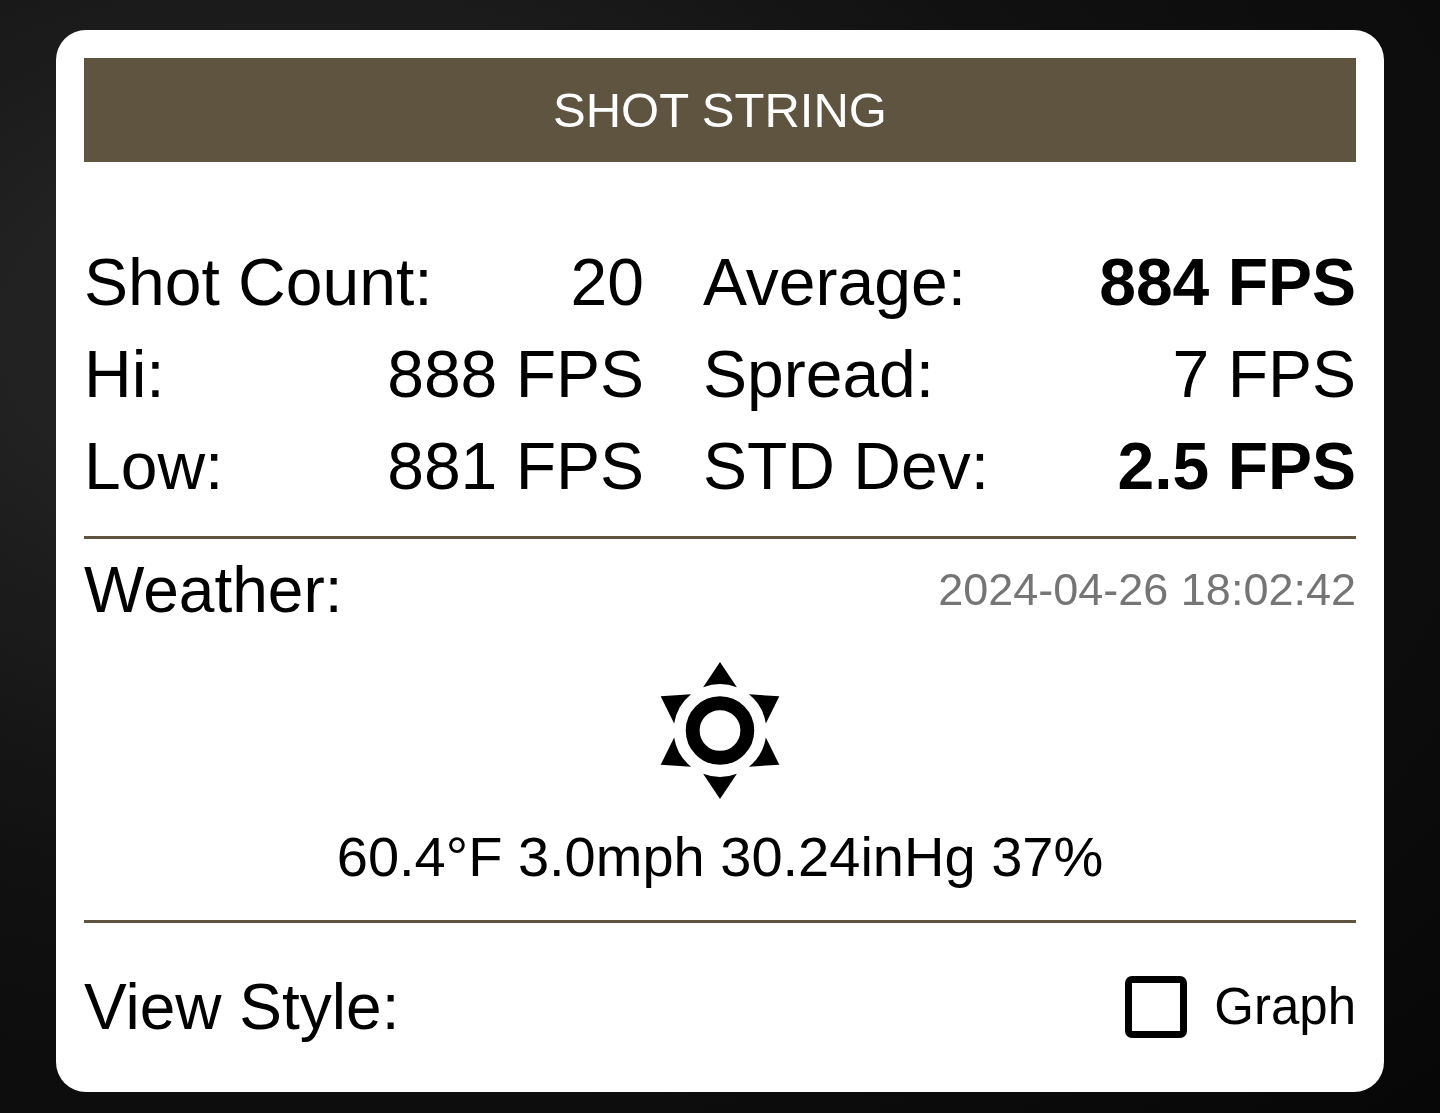 This screenshot has height=1113, width=1440. Describe the element at coordinates (258, 282) in the screenshot. I see `stat-label: Shot Count:` at that location.